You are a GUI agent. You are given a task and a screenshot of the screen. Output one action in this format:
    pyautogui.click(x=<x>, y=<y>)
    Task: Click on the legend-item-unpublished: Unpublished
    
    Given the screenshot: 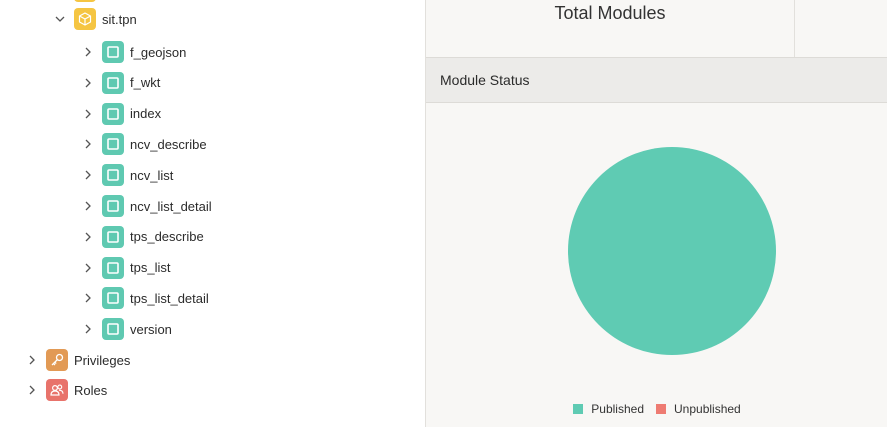 What is the action you would take?
    pyautogui.click(x=698, y=409)
    